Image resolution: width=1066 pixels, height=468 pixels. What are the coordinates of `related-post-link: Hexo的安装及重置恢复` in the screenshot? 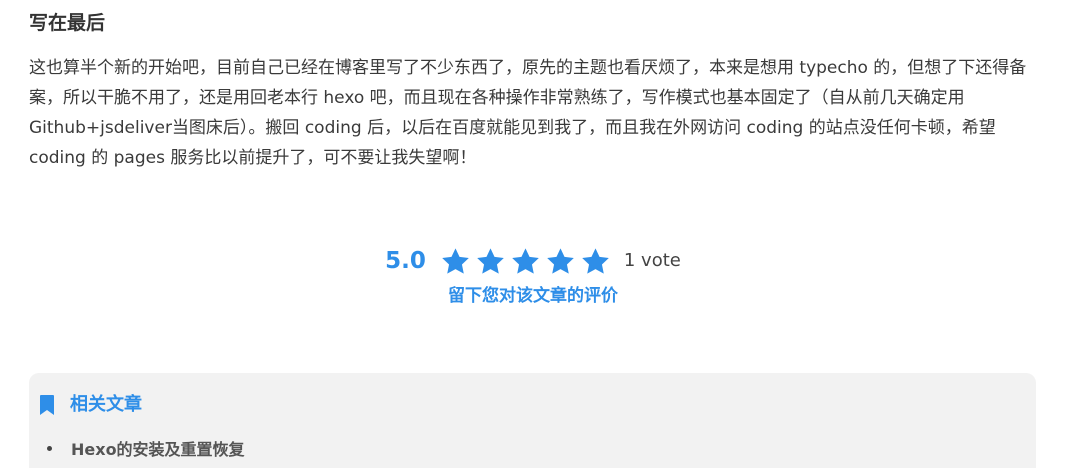 It's located at (158, 448).